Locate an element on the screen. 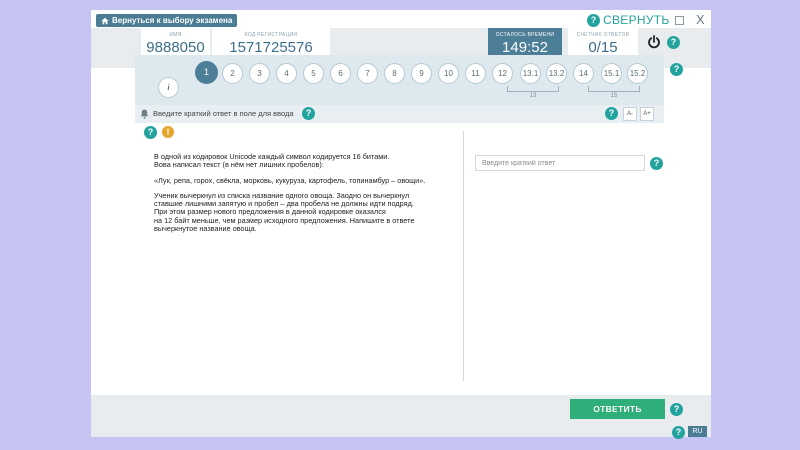 The image size is (800, 450). count-label: СЧЕТЧИК ОТВЕТОВ is located at coordinates (603, 35).